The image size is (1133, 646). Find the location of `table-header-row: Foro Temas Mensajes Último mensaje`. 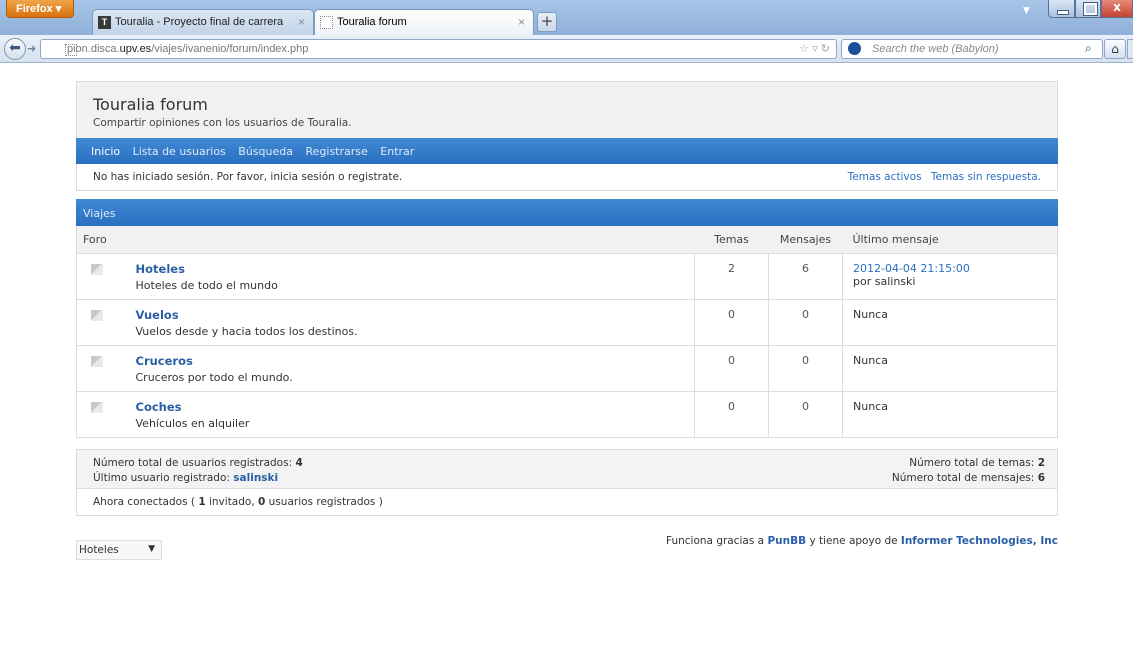

table-header-row: Foro Temas Mensajes Último mensaje is located at coordinates (567, 240).